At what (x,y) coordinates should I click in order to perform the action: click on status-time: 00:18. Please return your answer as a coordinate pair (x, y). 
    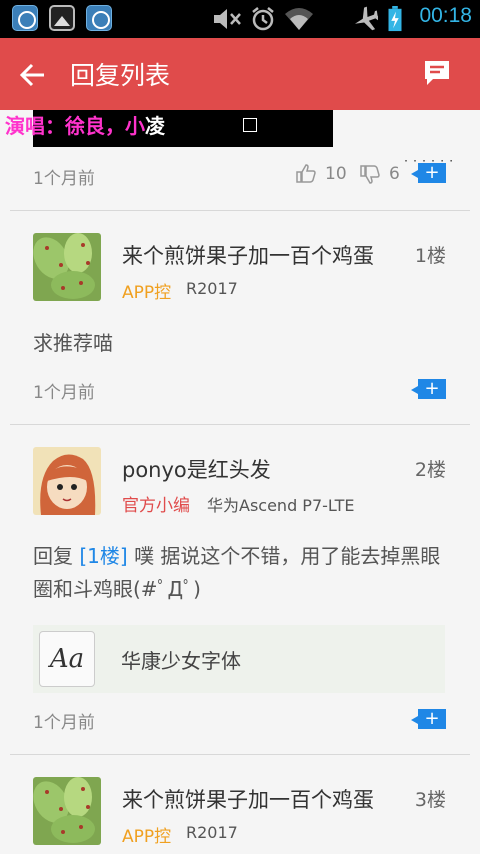
    Looking at the image, I should click on (445, 15).